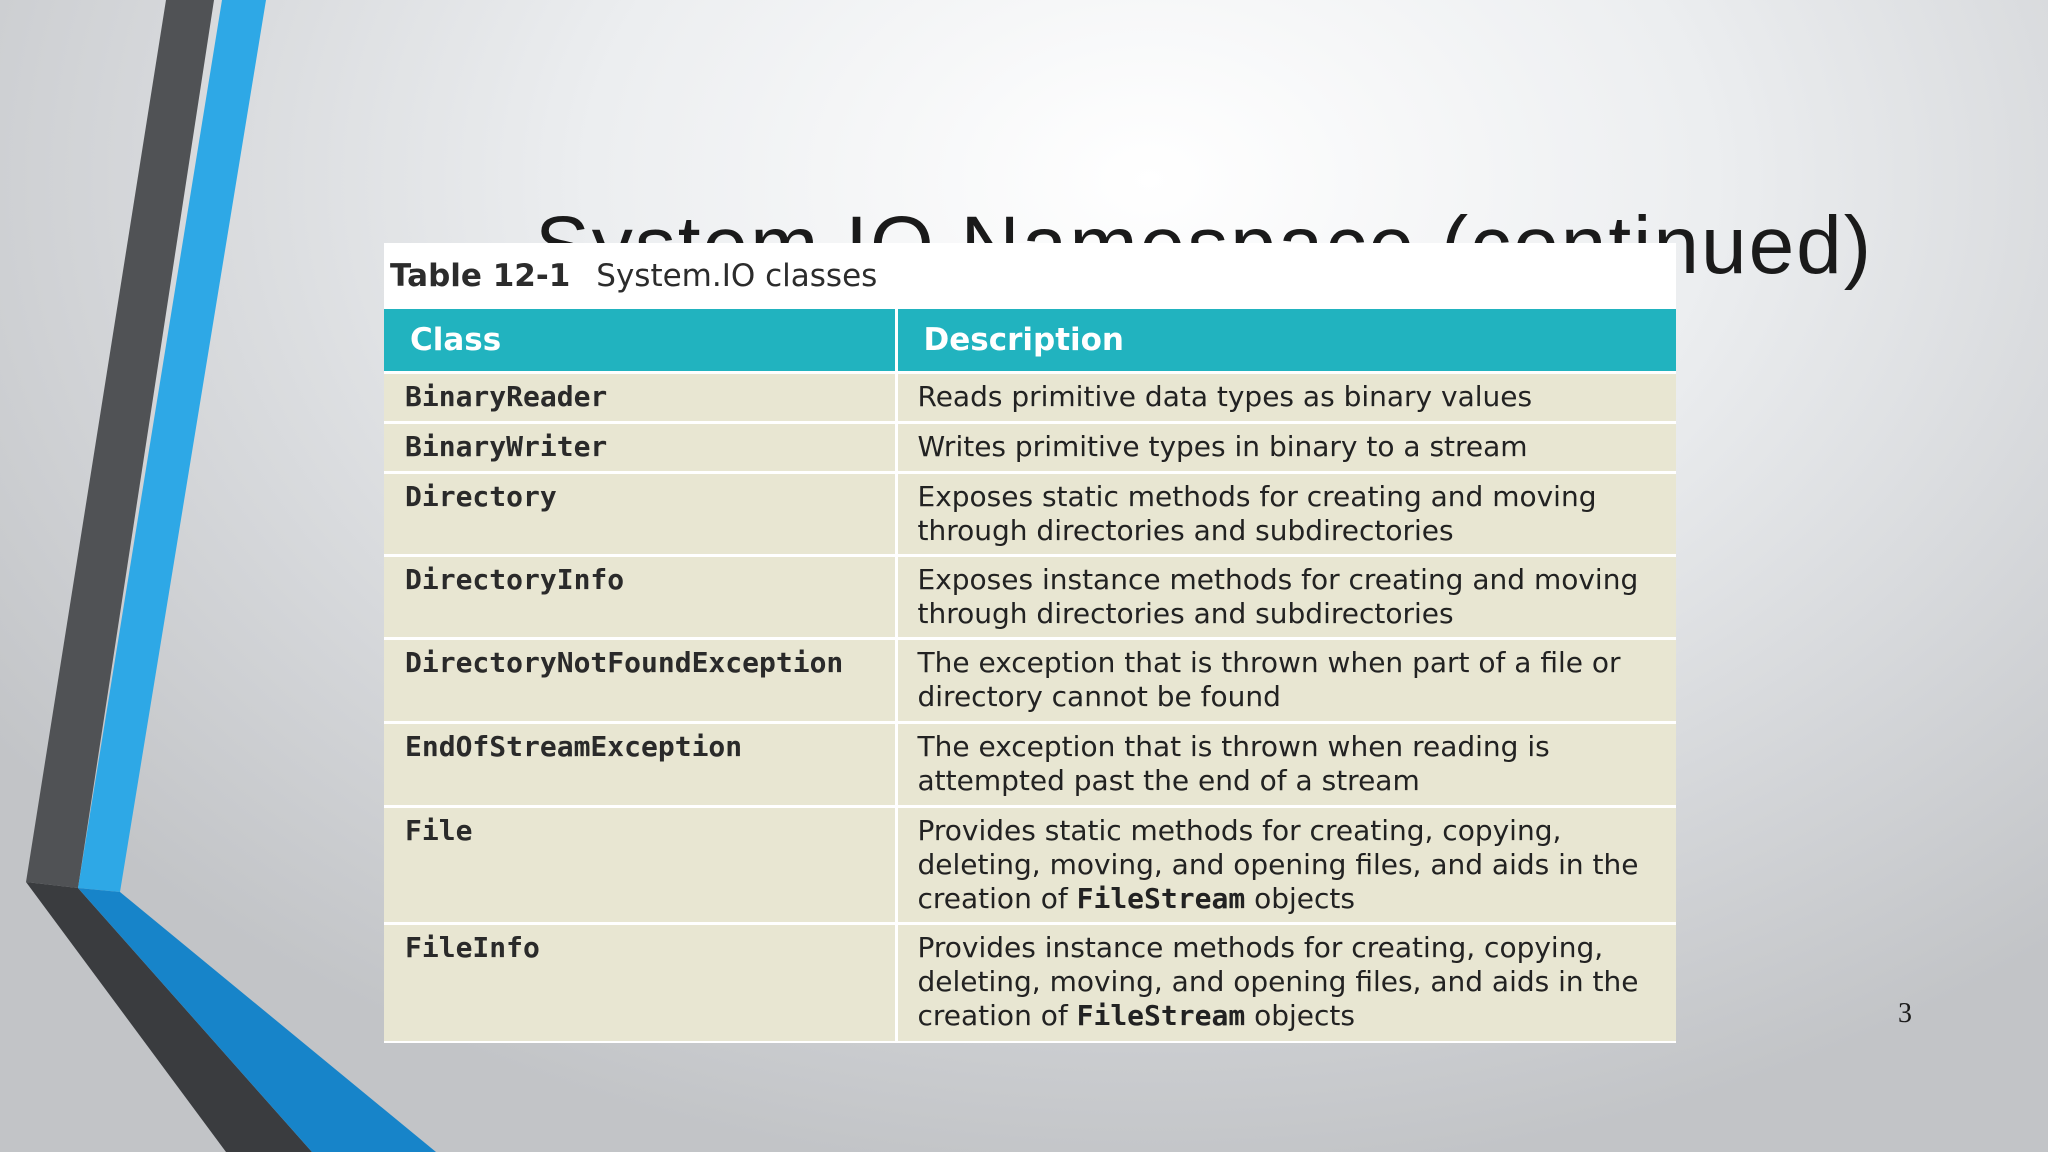 This screenshot has width=2048, height=1152. I want to click on header-description: Description, so click(1286, 341).